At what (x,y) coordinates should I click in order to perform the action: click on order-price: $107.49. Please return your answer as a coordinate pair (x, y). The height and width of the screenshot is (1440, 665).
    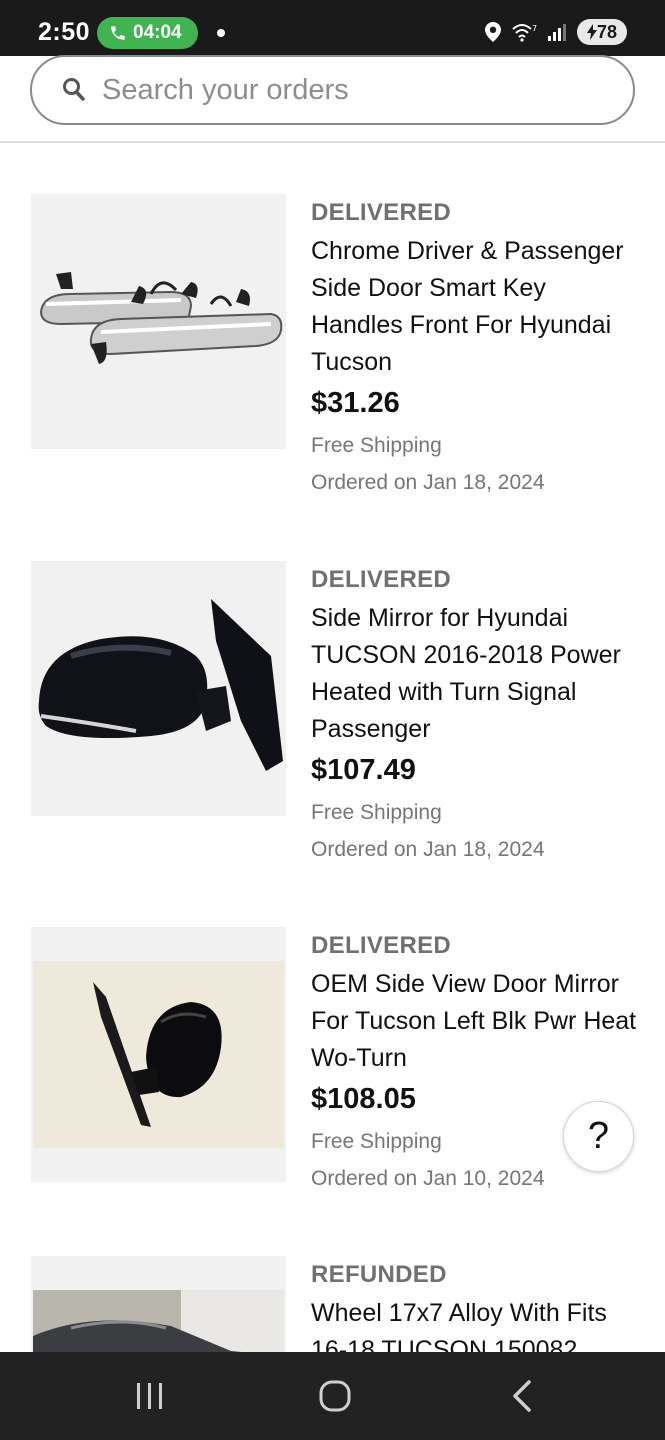
    Looking at the image, I should click on (363, 770).